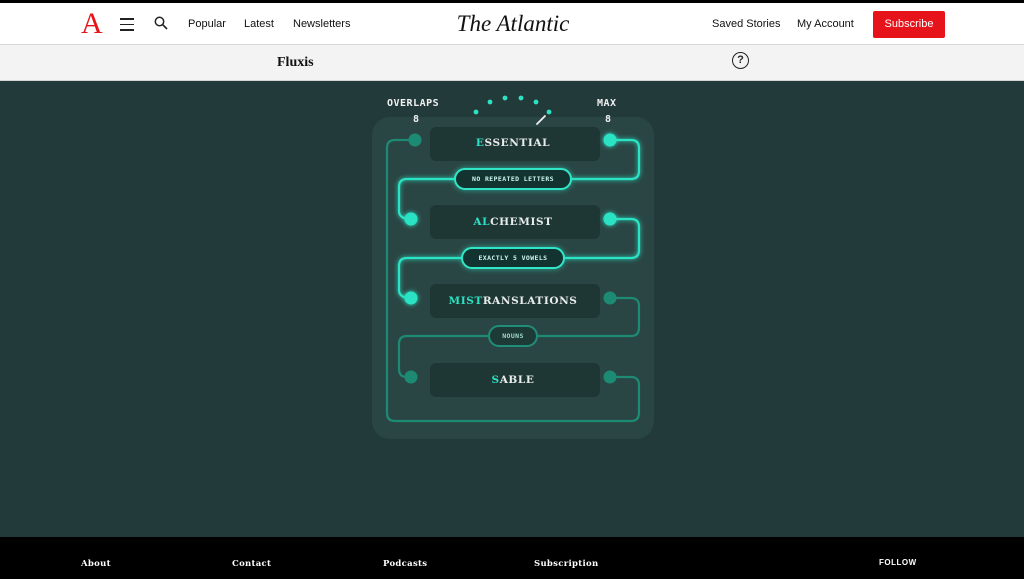 Image resolution: width=1024 pixels, height=579 pixels. I want to click on my-account-link: My Account, so click(825, 24).